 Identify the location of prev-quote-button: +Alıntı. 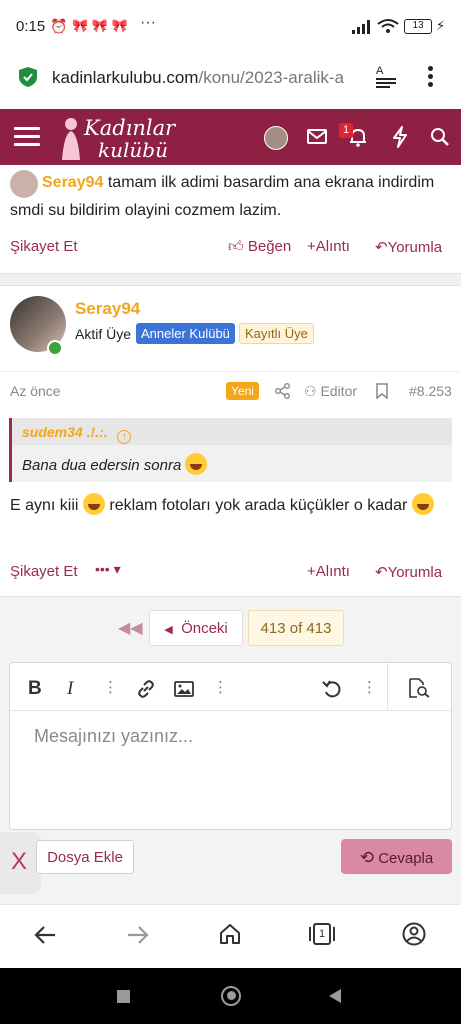
(328, 246).